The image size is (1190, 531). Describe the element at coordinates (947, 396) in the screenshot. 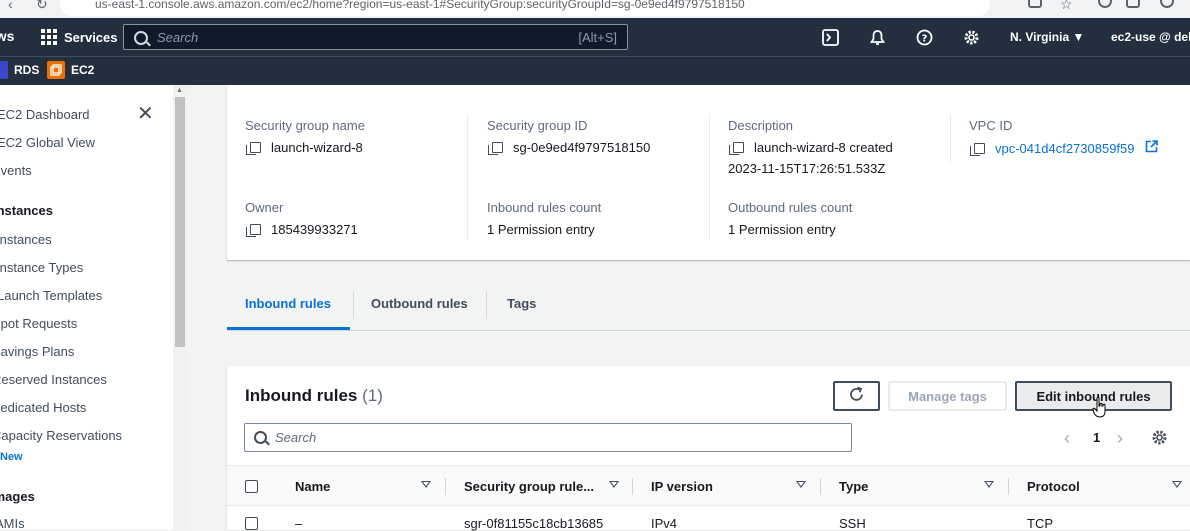

I see `manage-tags-button: Manage tags` at that location.